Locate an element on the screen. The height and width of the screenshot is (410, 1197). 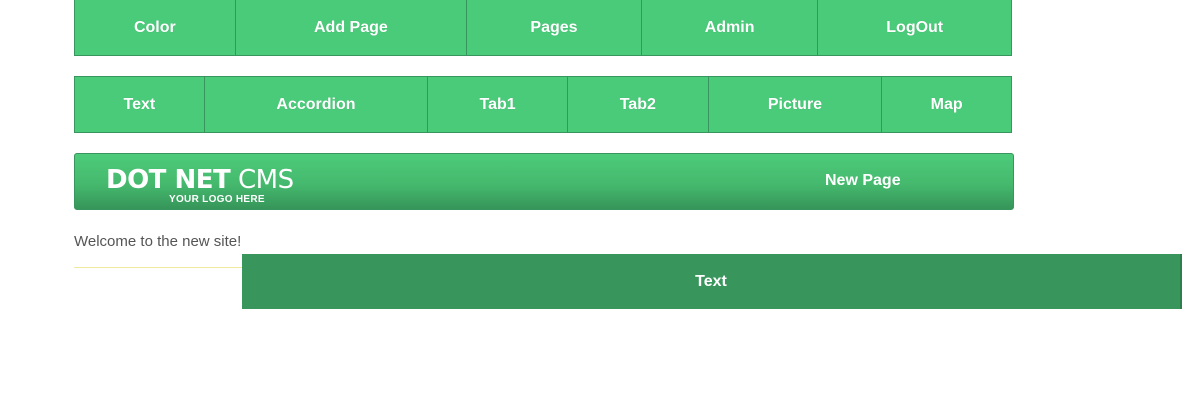
top-menu: Color Add Page Pages Admin LogOut is located at coordinates (543, 28).